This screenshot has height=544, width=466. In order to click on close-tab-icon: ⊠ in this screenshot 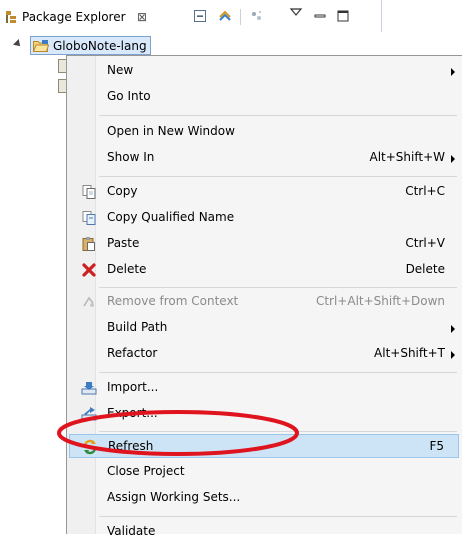, I will do `click(142, 17)`.